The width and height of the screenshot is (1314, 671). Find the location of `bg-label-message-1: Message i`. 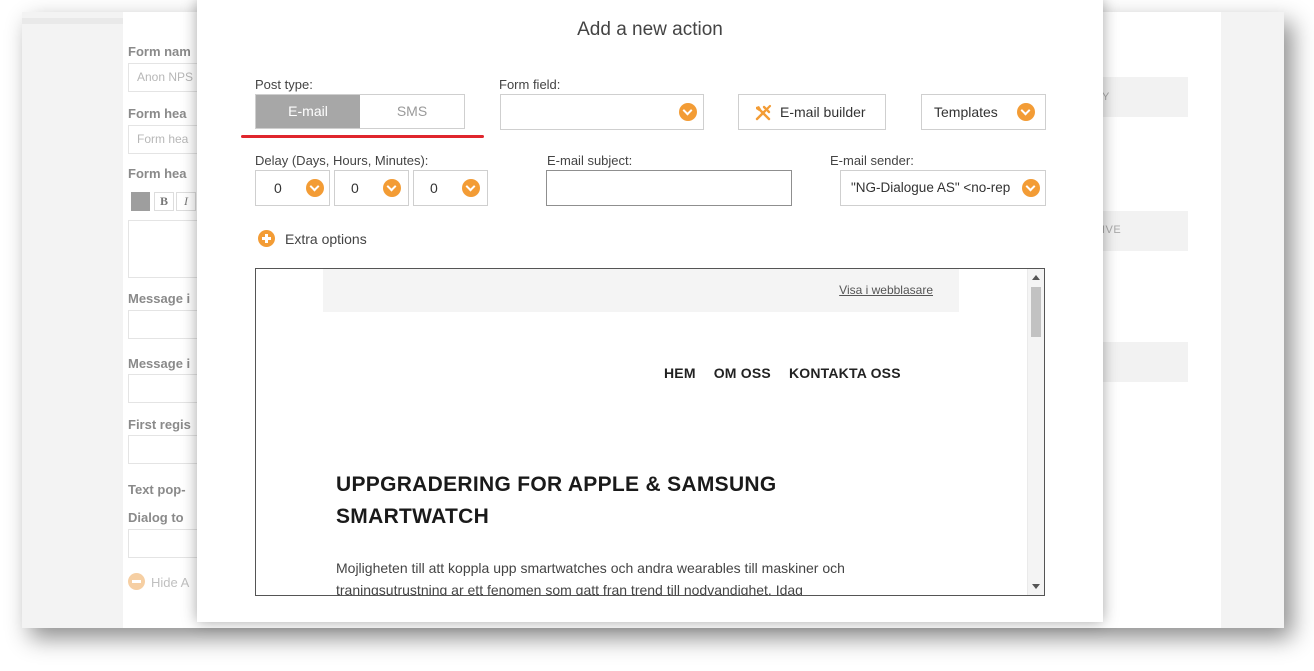

bg-label-message-1: Message i is located at coordinates (159, 298).